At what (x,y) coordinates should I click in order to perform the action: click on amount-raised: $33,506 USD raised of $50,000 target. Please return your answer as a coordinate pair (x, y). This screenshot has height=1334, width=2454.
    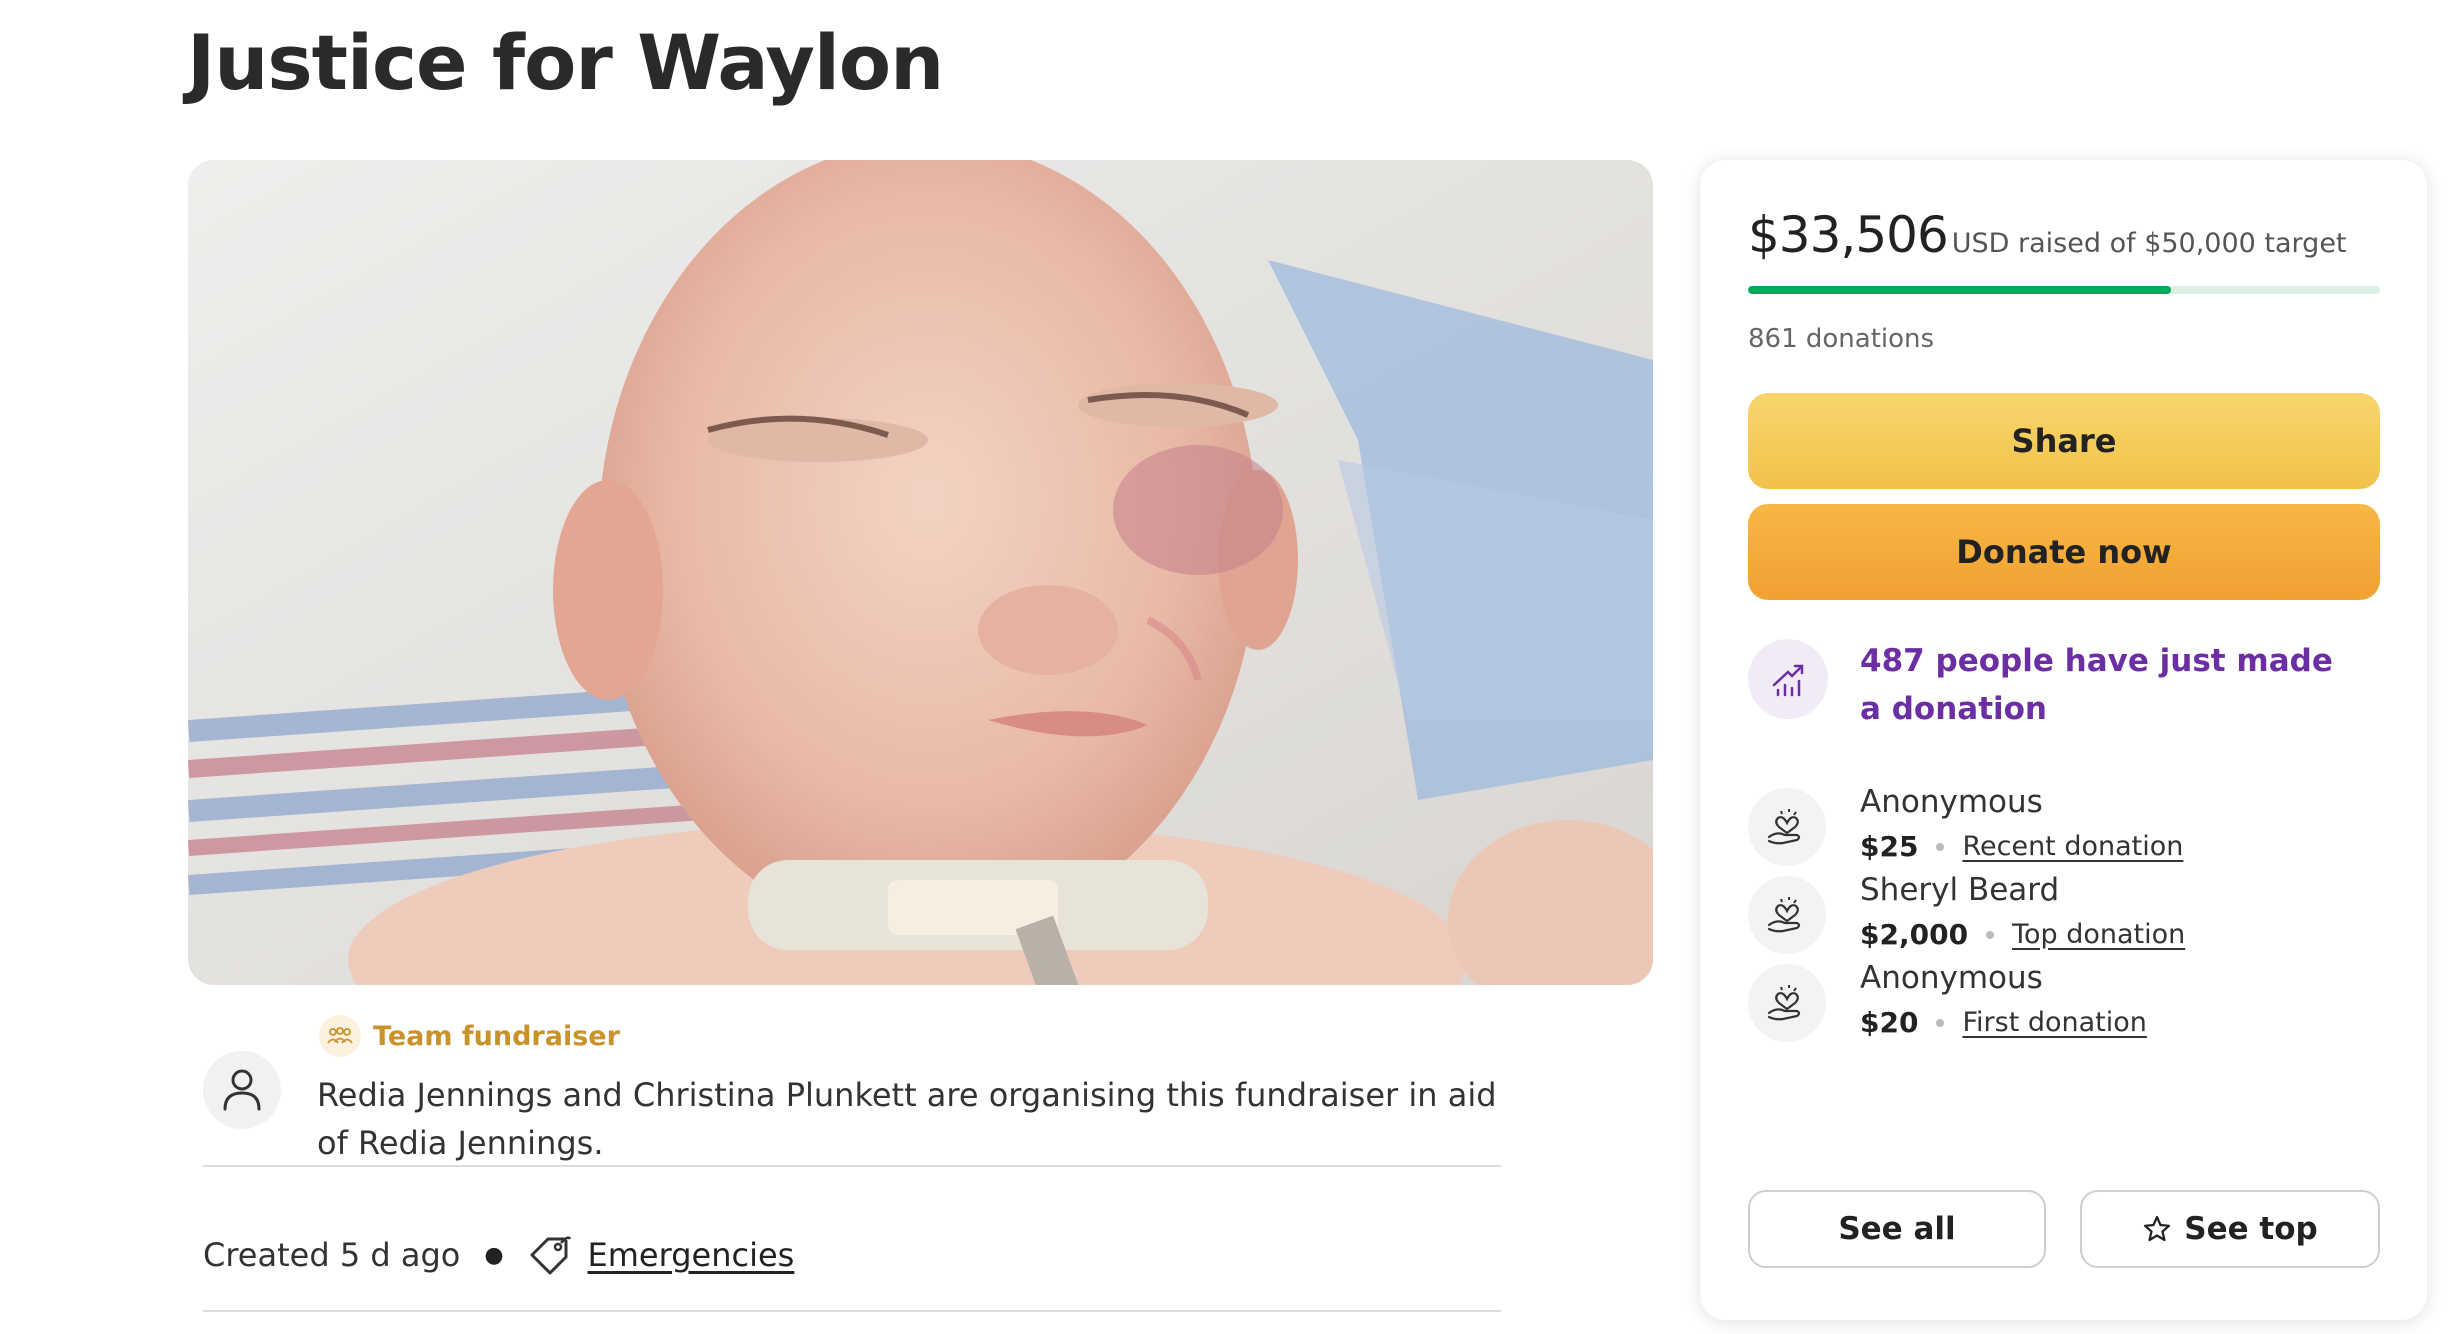
    Looking at the image, I should click on (2047, 235).